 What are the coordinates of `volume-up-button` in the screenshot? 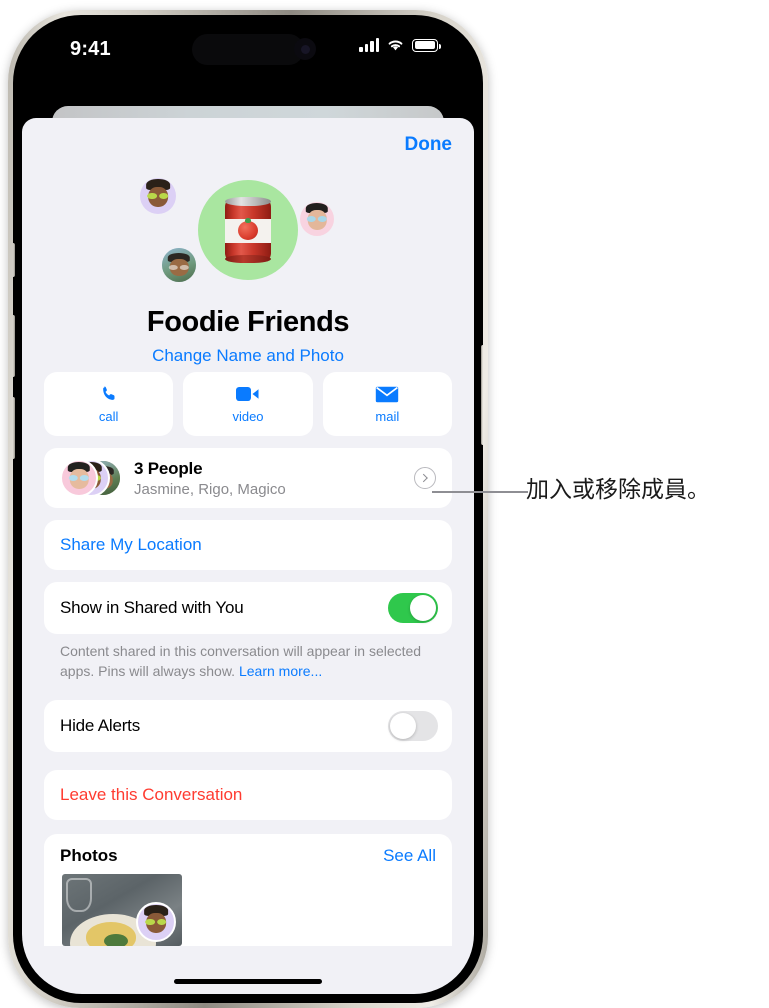 It's located at (14, 346).